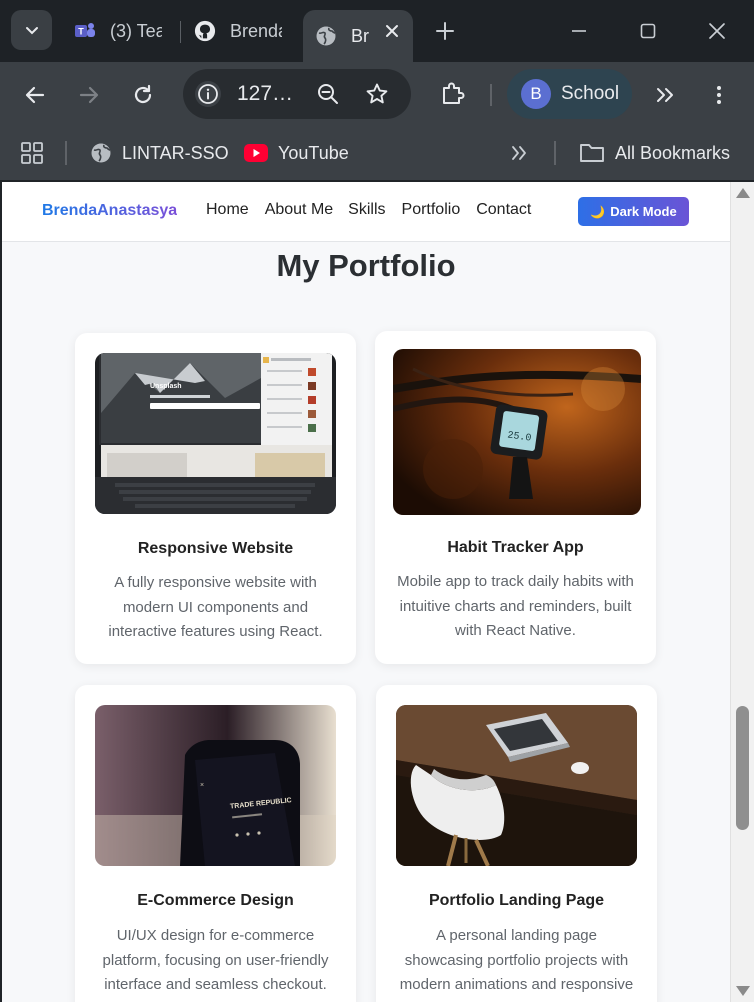 The height and width of the screenshot is (1002, 754). I want to click on site-brand: BrendaAnastasya, so click(109, 211).